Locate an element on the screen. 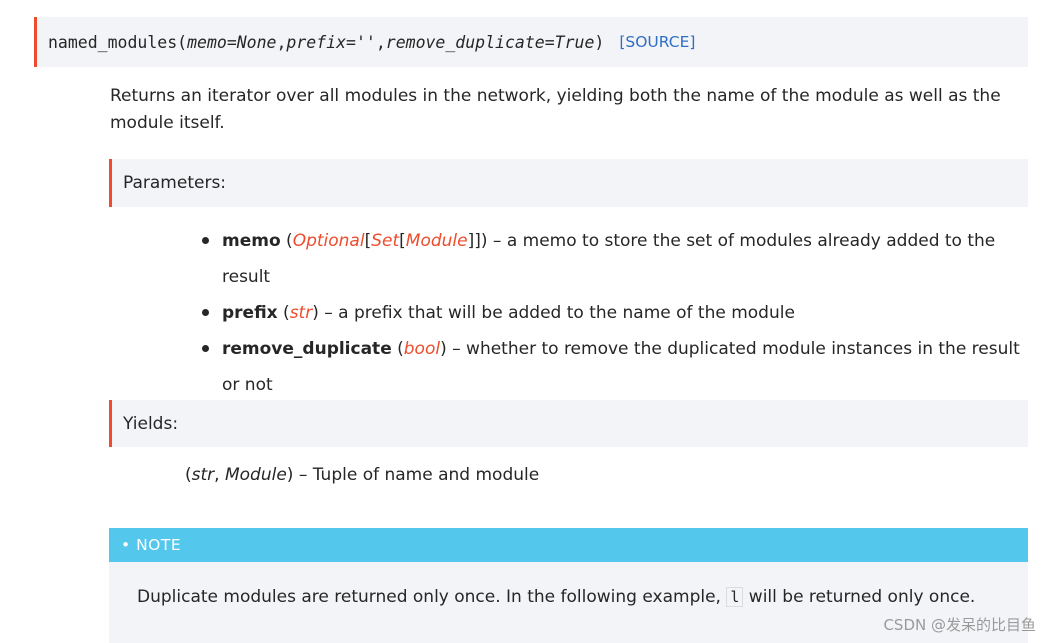  param-type-bracket: ]] is located at coordinates (474, 241).